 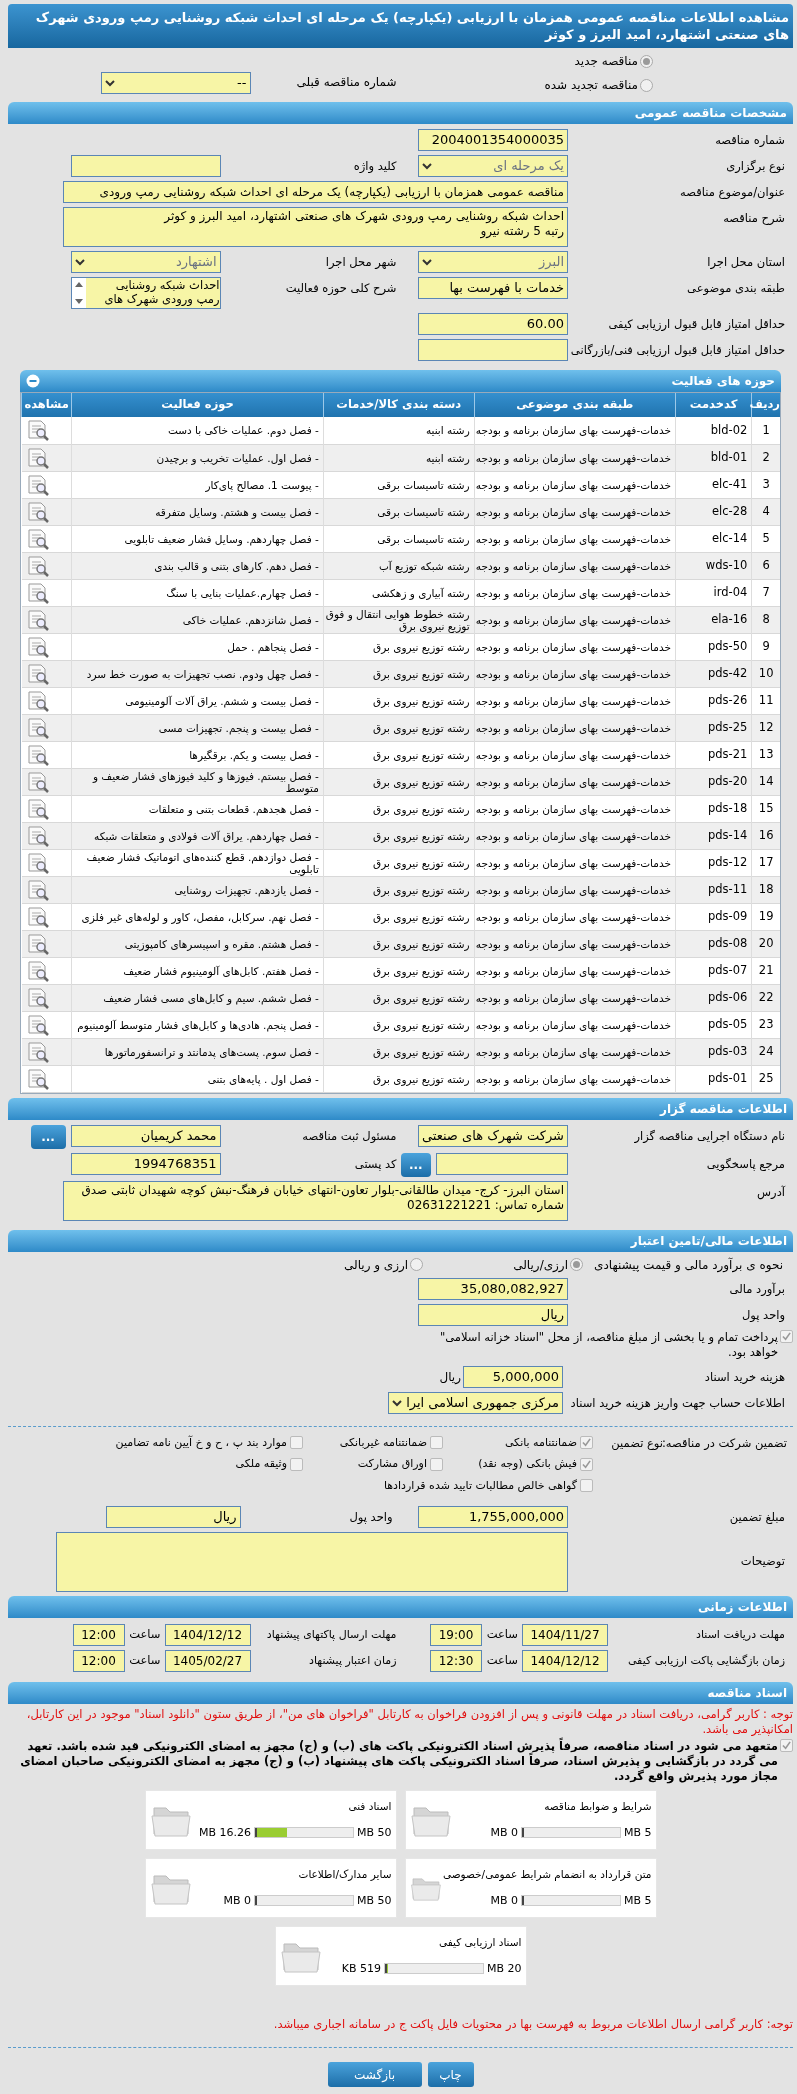 What do you see at coordinates (723, 1109) in the screenshot?
I see `section-title: اطلاعات مناقصه گزار` at bounding box center [723, 1109].